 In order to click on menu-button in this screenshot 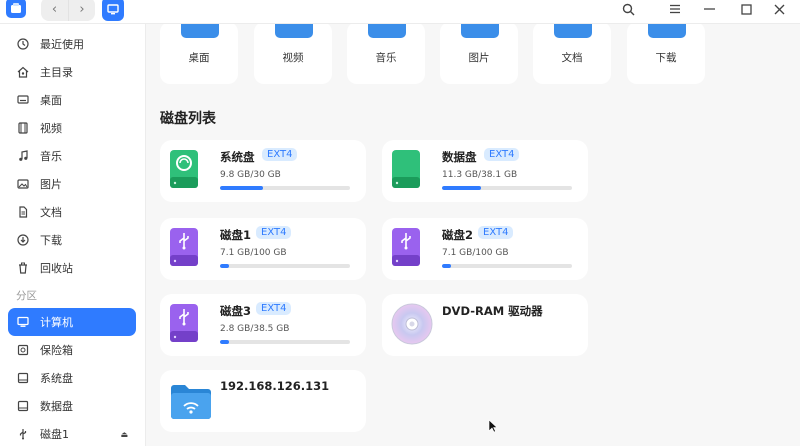, I will do `click(675, 10)`.